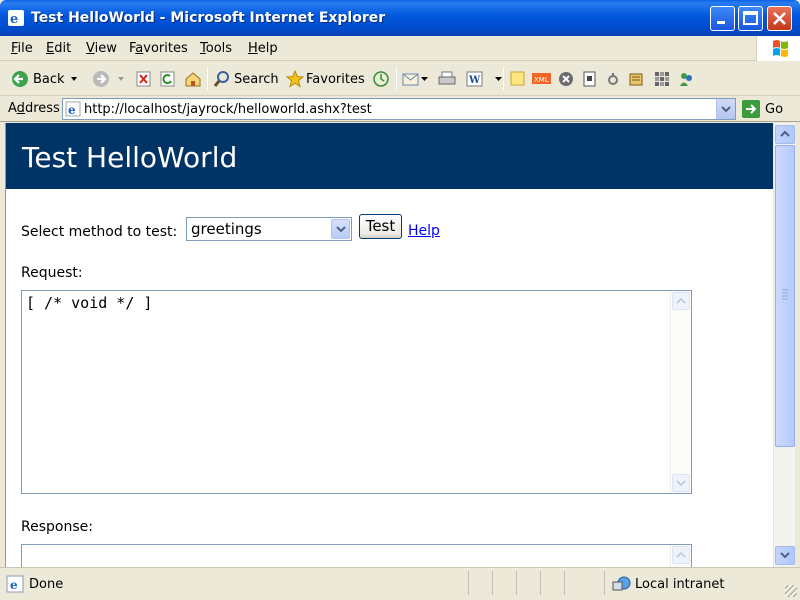 Image resolution: width=800 pixels, height=600 pixels. I want to click on response-scroll-up, so click(681, 555).